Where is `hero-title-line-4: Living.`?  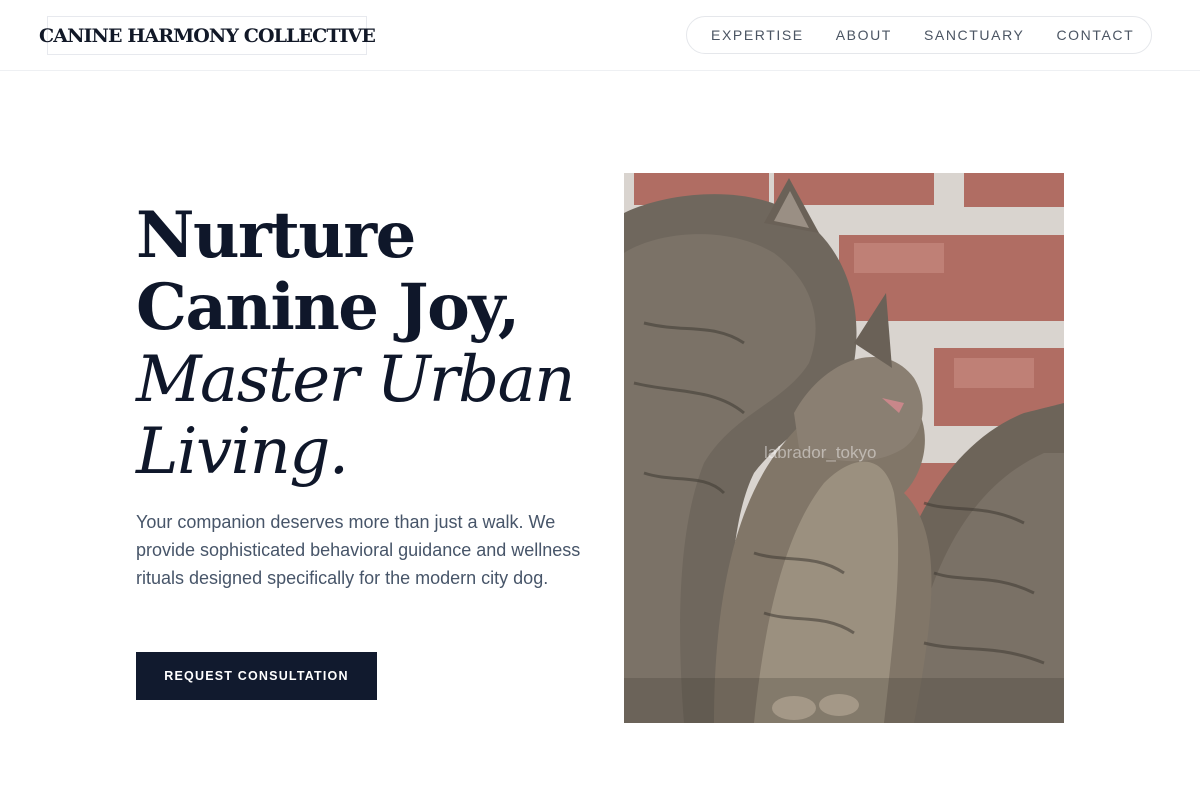
hero-title-line-4: Living. is located at coordinates (242, 452).